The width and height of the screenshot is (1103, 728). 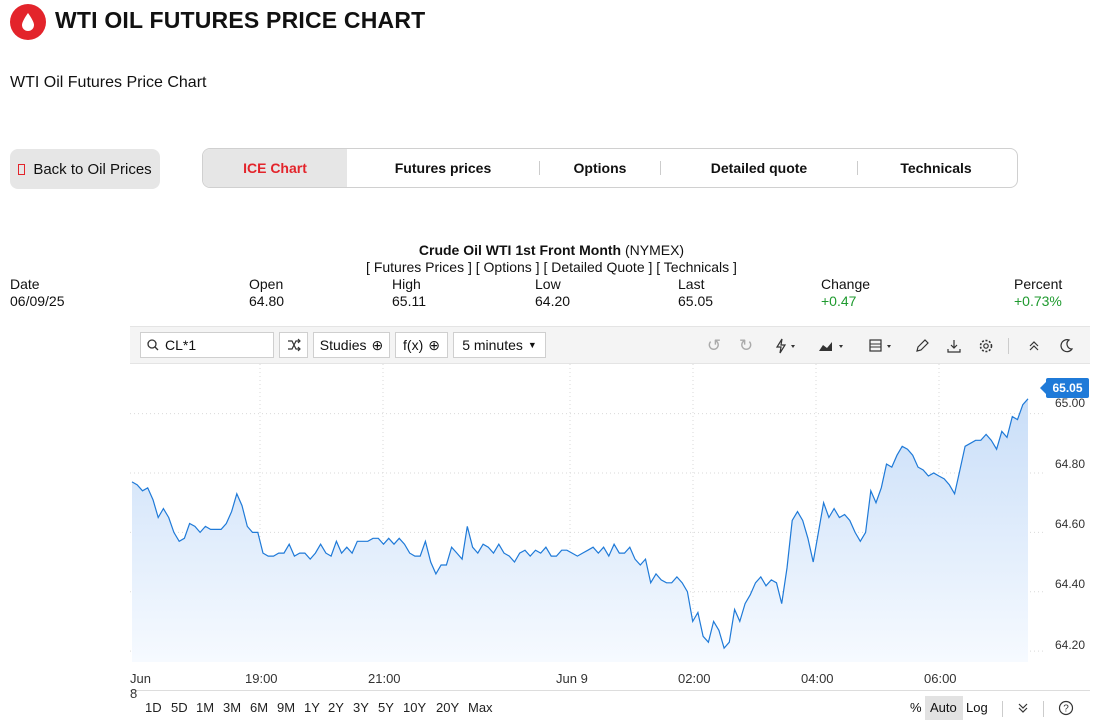 I want to click on back-to-oil-prices-button: Back to Oil Prices, so click(x=85, y=169).